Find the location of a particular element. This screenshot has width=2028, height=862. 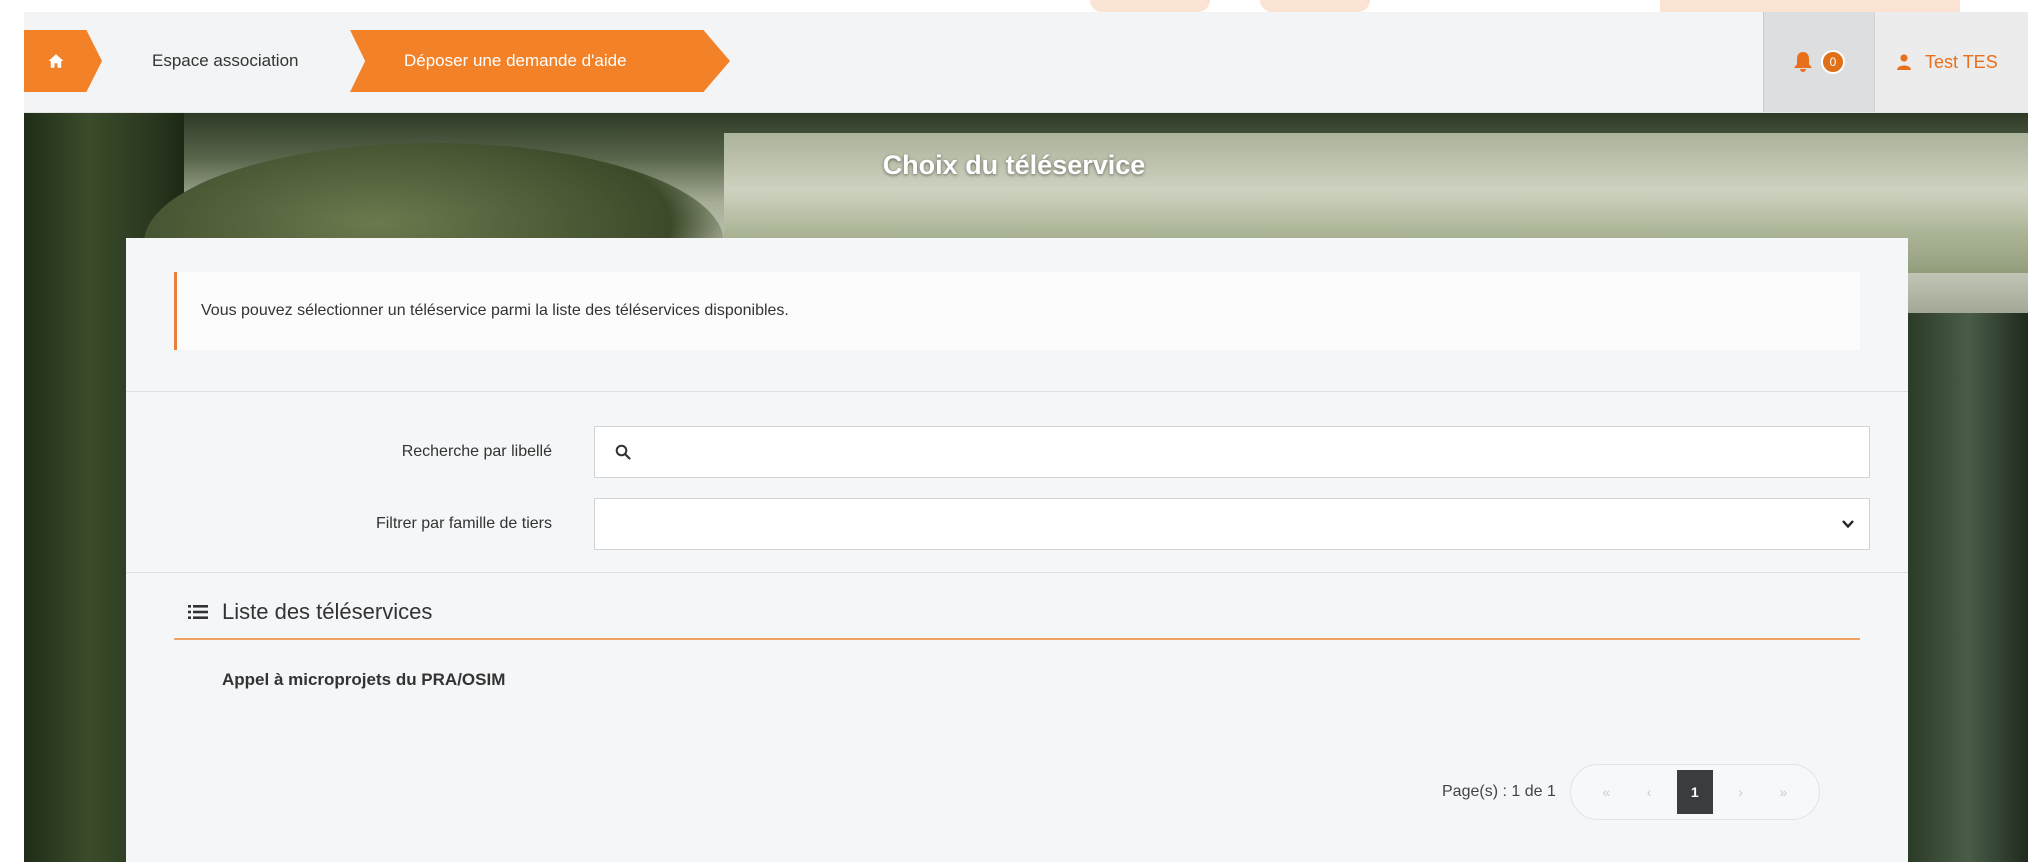

bell-icon is located at coordinates (1803, 62).